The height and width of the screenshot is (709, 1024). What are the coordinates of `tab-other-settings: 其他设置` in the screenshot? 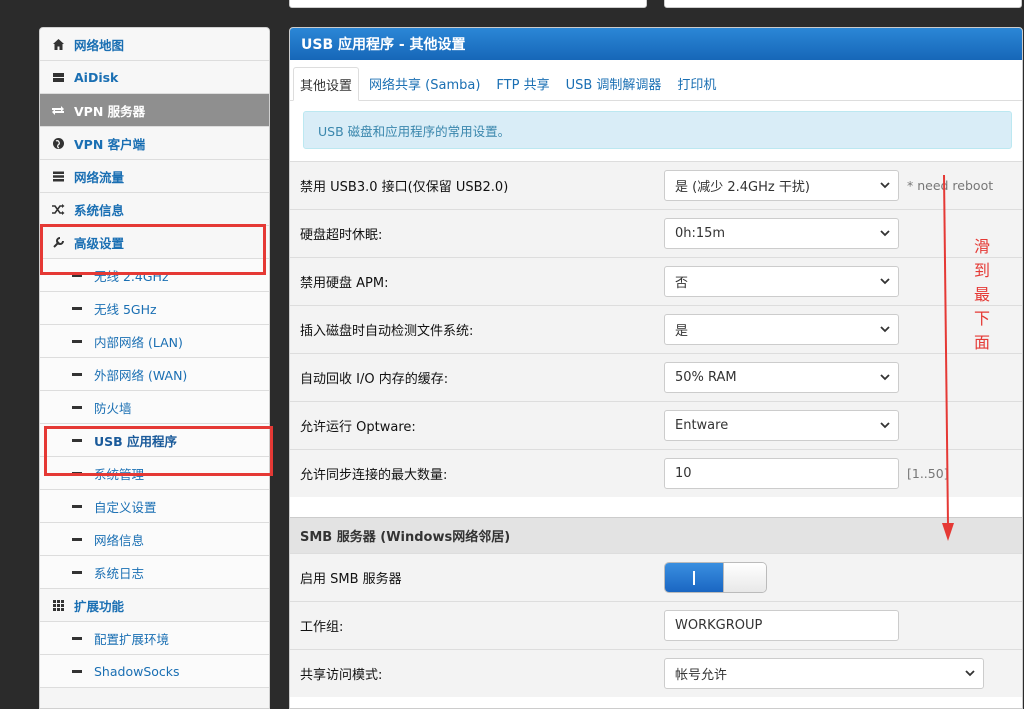 It's located at (326, 84).